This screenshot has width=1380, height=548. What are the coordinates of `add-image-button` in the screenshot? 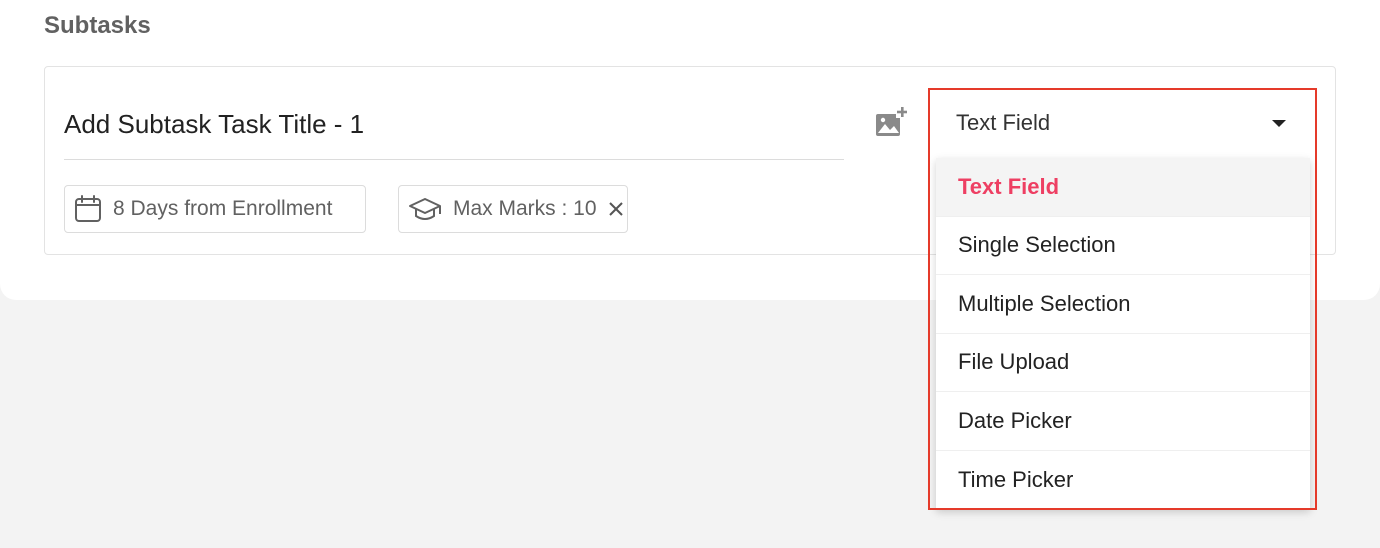 It's located at (890, 123).